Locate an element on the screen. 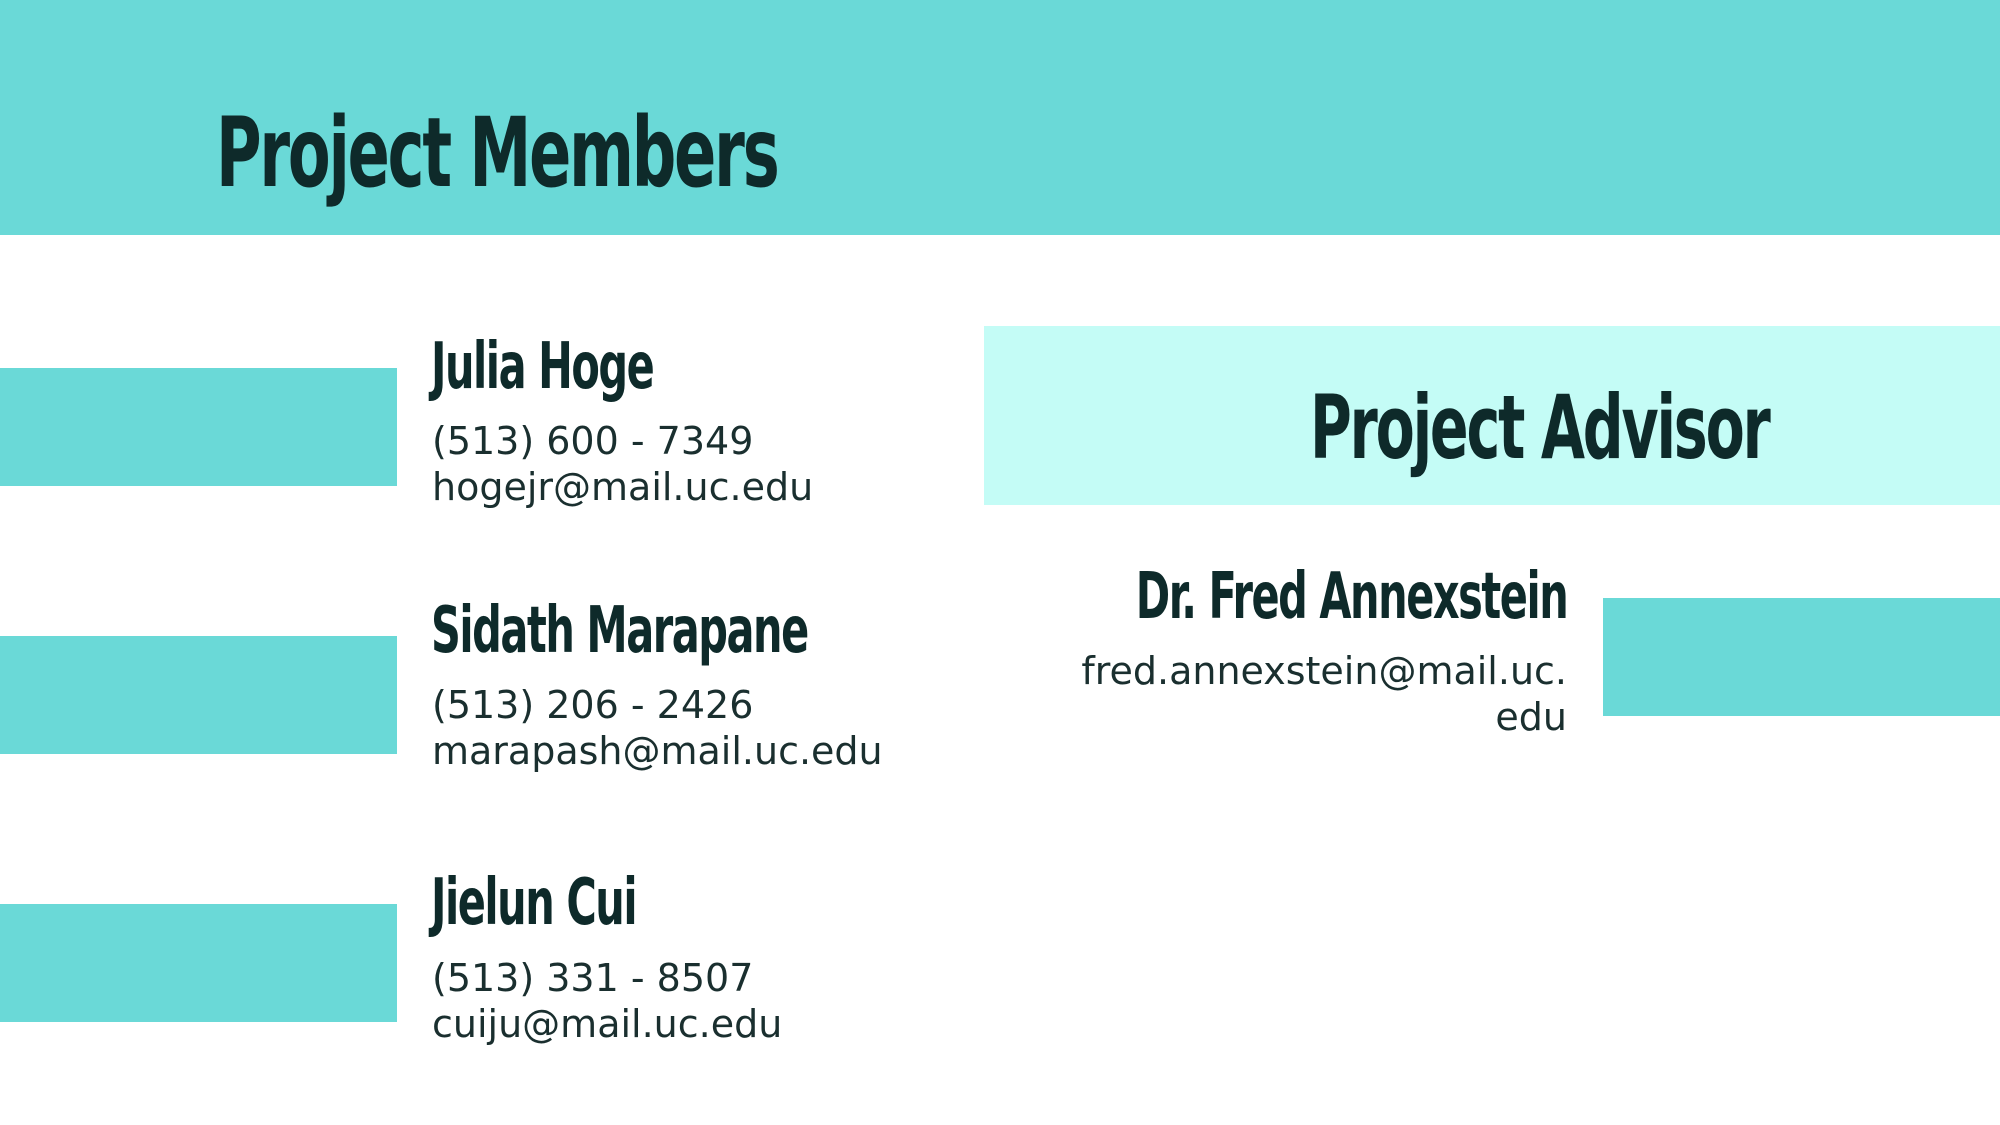 Image resolution: width=2000 pixels, height=1125 pixels. member-name: Sidath Marapane is located at coordinates (620, 631).